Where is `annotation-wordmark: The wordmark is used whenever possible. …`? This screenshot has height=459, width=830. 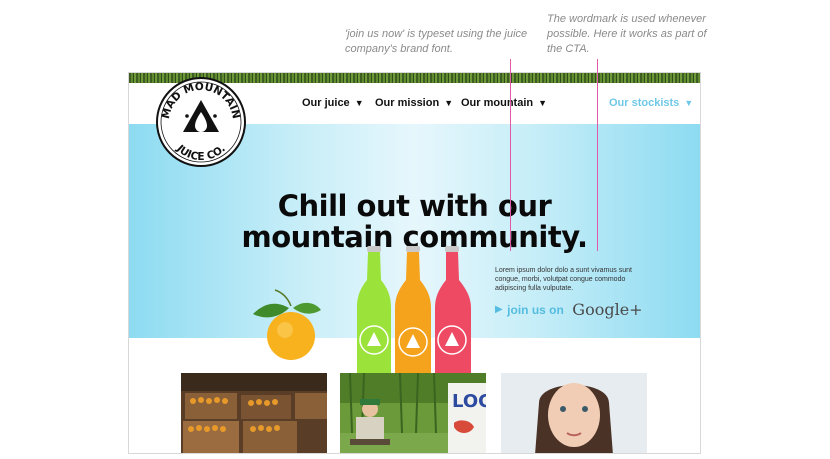 annotation-wordmark: The wordmark is used whenever possible. … is located at coordinates (627, 34).